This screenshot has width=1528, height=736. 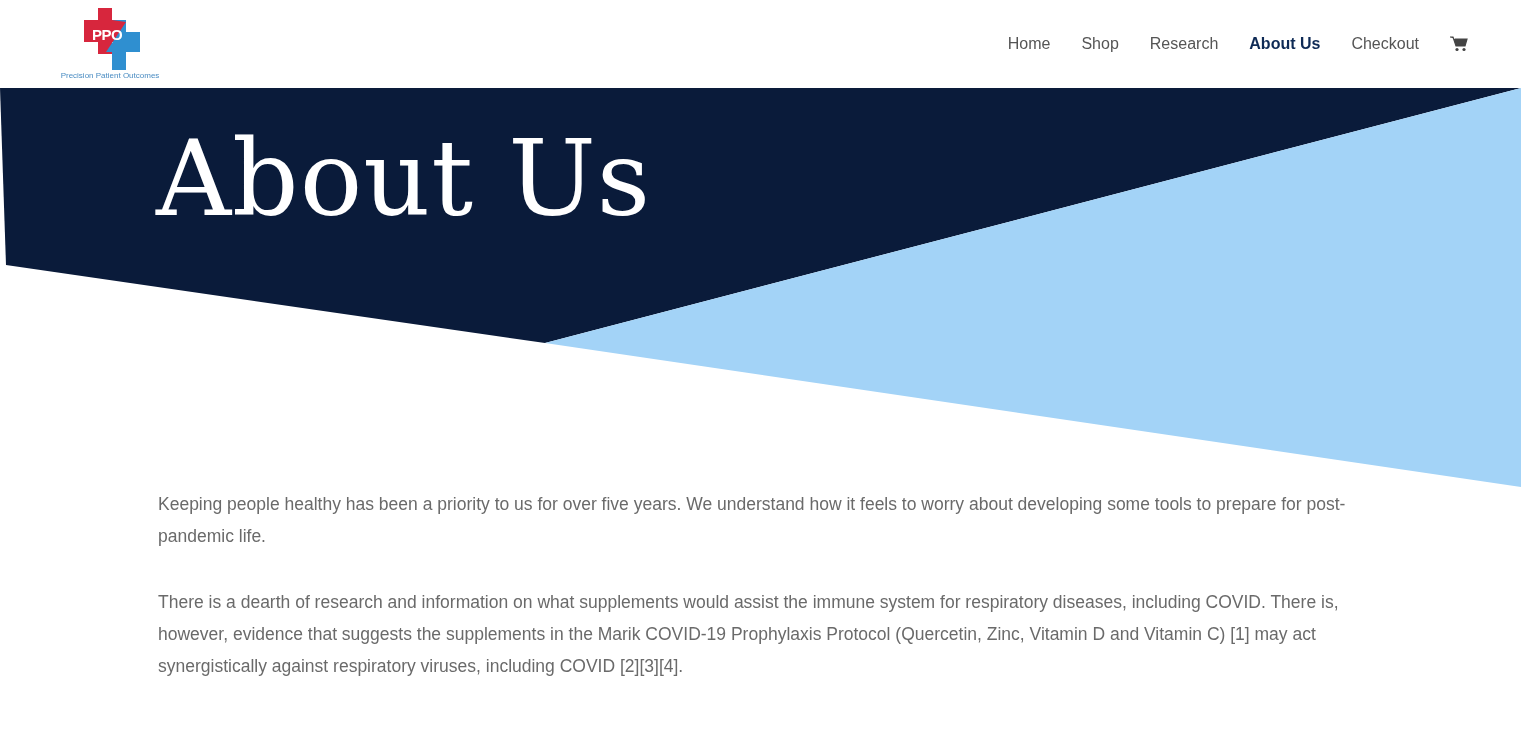 I want to click on nav-link: About Us, so click(x=1285, y=44).